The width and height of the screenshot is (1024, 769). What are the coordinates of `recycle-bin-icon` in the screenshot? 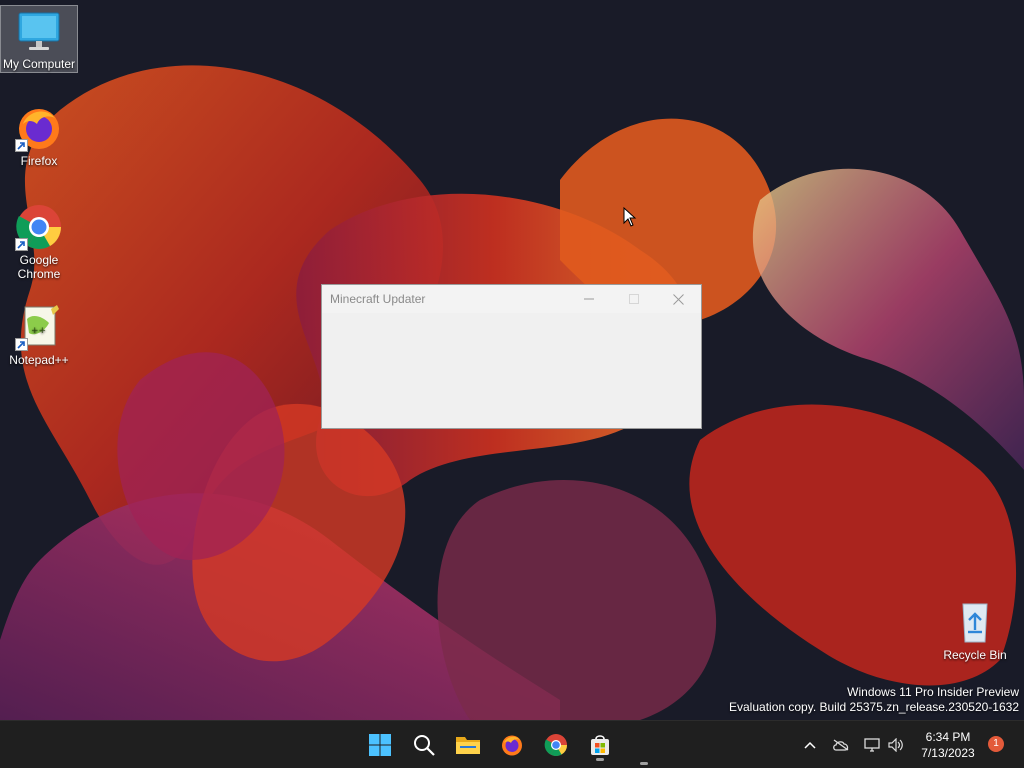 It's located at (975, 622).